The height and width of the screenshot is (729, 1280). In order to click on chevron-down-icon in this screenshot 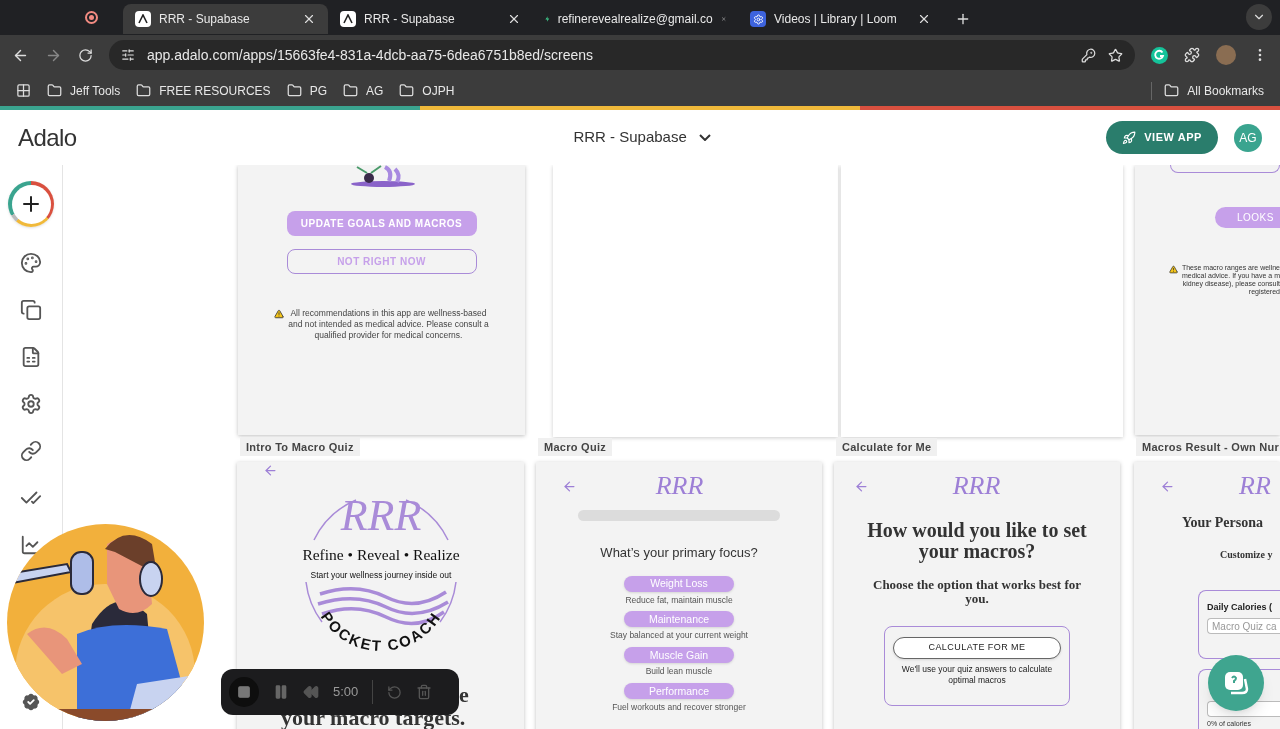, I will do `click(704, 137)`.